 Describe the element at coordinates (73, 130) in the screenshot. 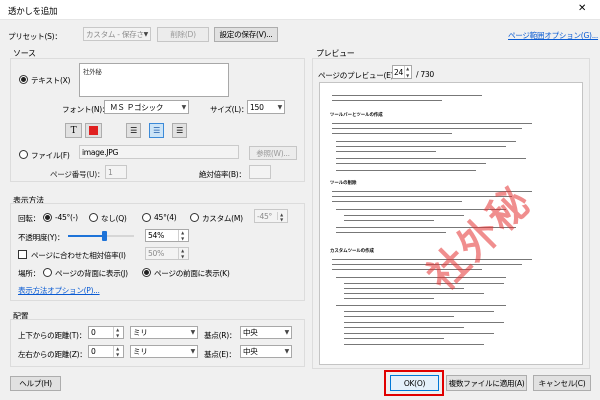

I see `text-style-button: T` at that location.